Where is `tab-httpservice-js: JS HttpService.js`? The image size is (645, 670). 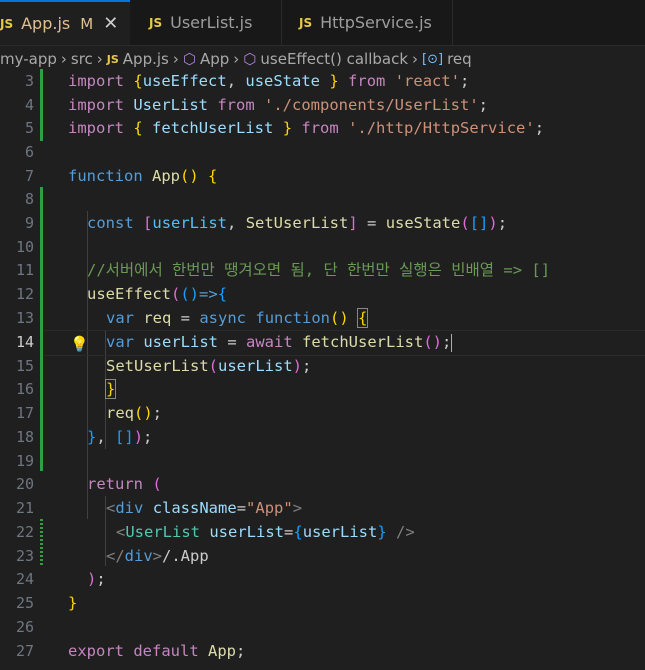 tab-httpservice-js: JS HttpService.js is located at coordinates (368, 22).